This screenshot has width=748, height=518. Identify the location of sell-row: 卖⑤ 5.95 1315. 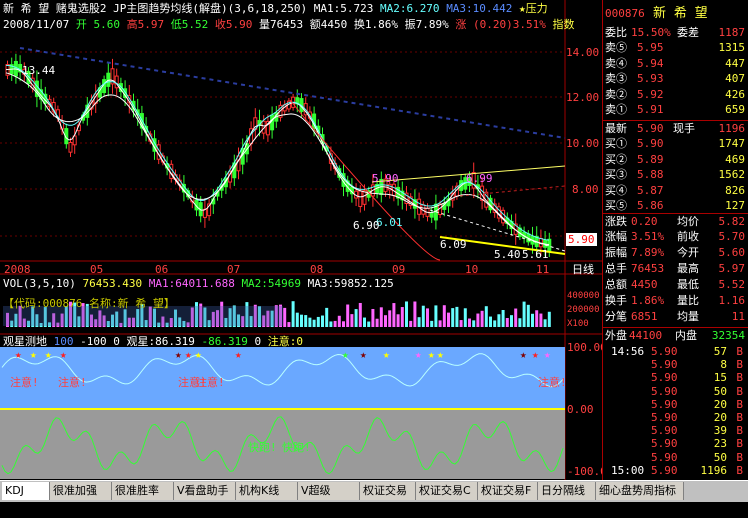
(675, 47).